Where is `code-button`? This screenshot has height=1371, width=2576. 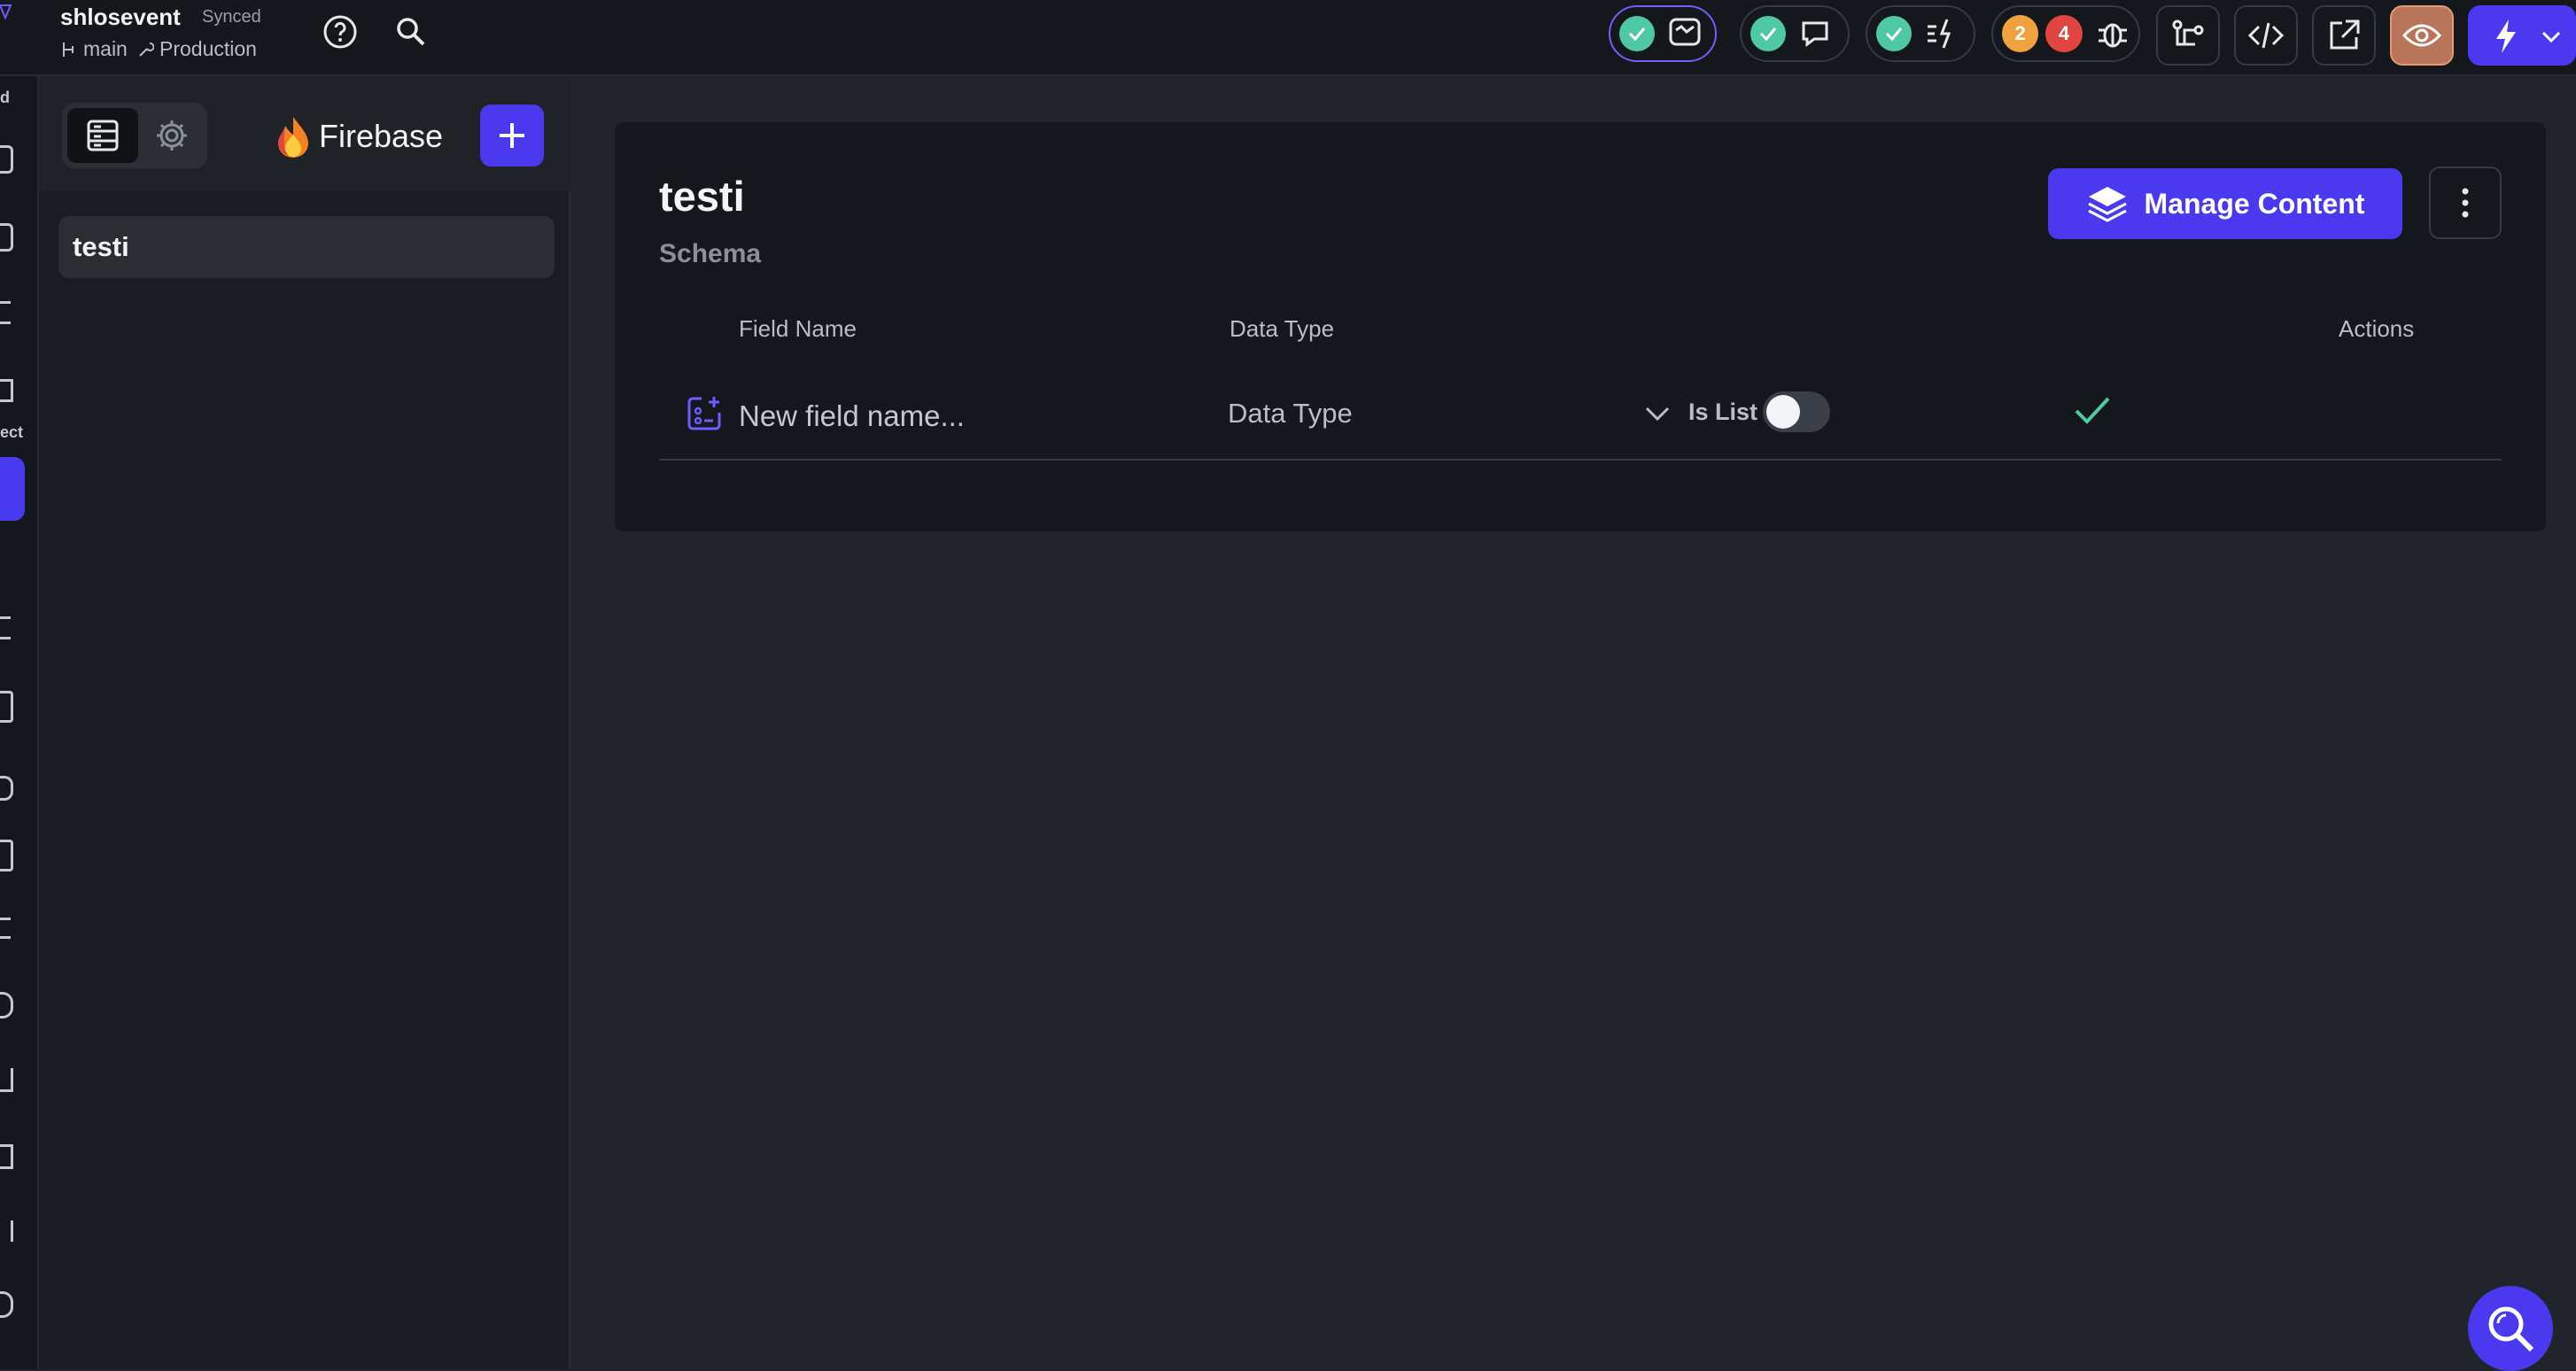 code-button is located at coordinates (2266, 36).